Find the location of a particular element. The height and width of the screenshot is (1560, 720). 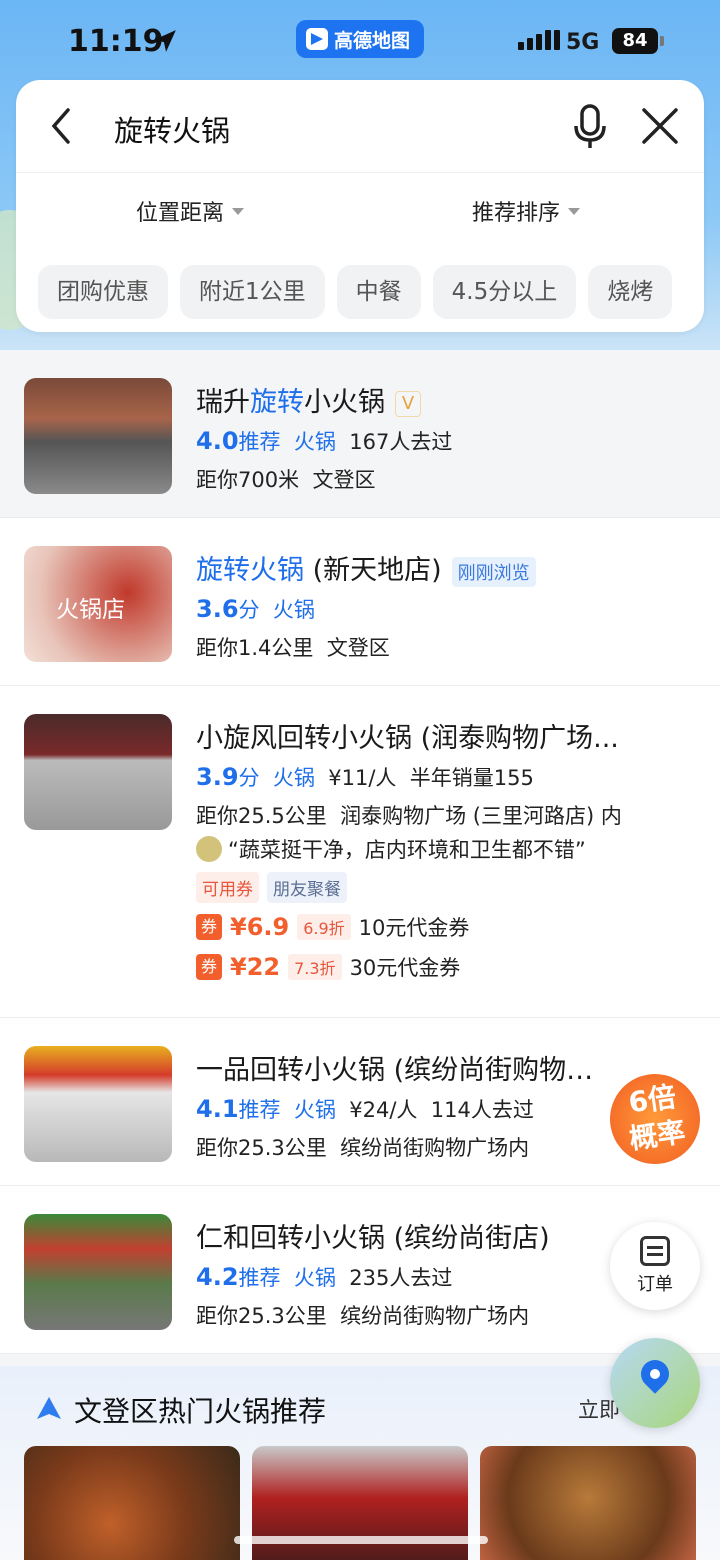

signal-icon is located at coordinates (539, 40).